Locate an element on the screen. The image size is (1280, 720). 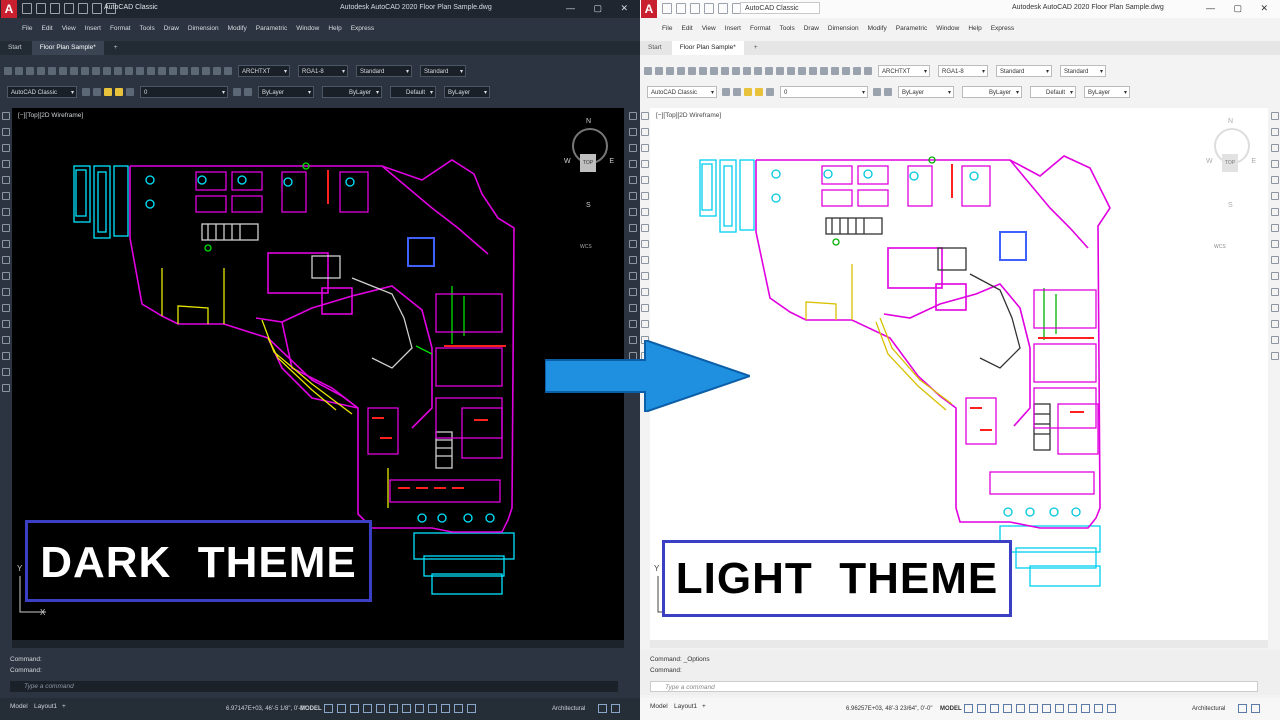
grid-icon is located at coordinates (968, 708).